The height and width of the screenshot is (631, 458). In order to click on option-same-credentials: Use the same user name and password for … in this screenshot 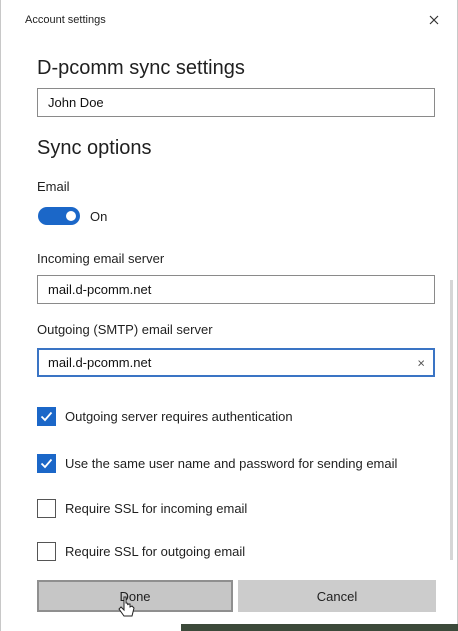, I will do `click(217, 463)`.